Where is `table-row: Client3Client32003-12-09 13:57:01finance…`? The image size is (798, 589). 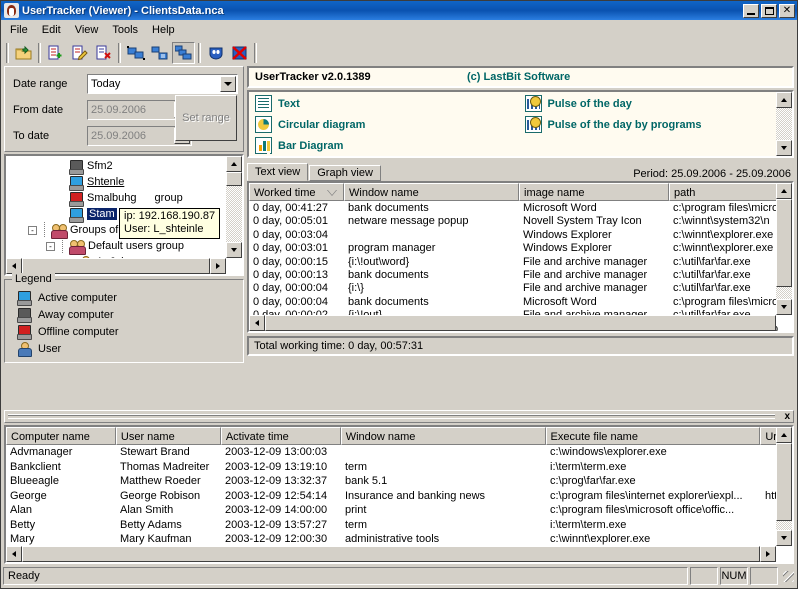
table-row: Client3Client32003-12-09 13:57:01finance… is located at coordinates (399, 563).